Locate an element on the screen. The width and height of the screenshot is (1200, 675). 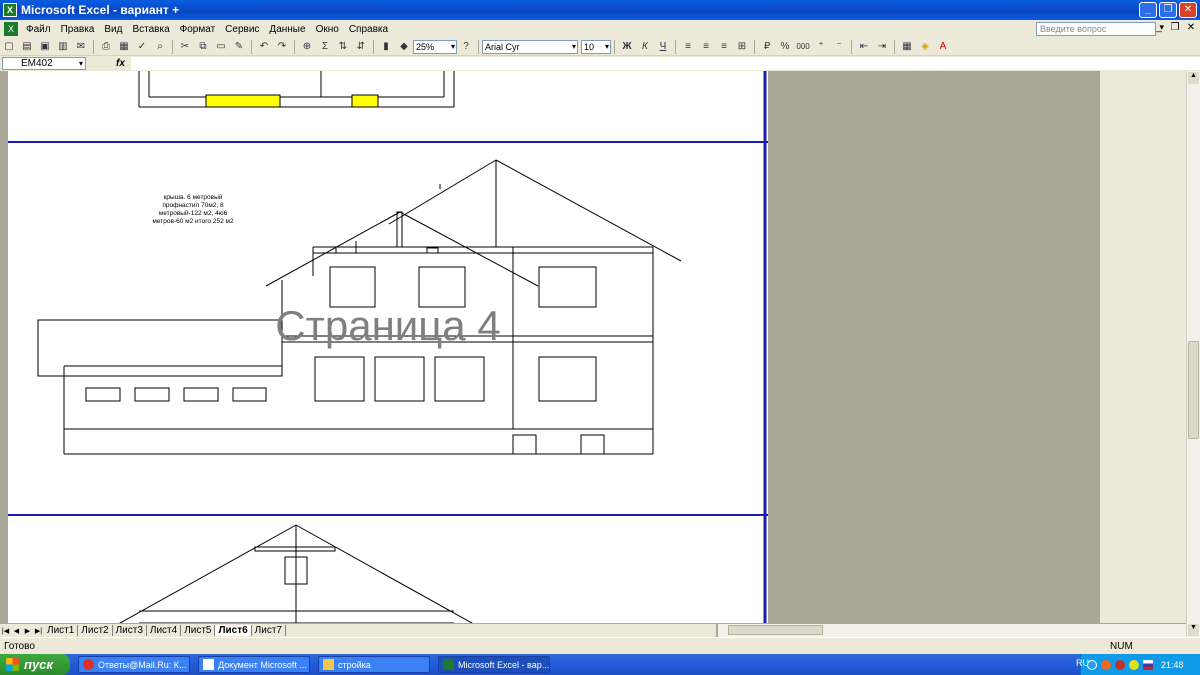
menu-window: Окно is located at coordinates (327, 29).